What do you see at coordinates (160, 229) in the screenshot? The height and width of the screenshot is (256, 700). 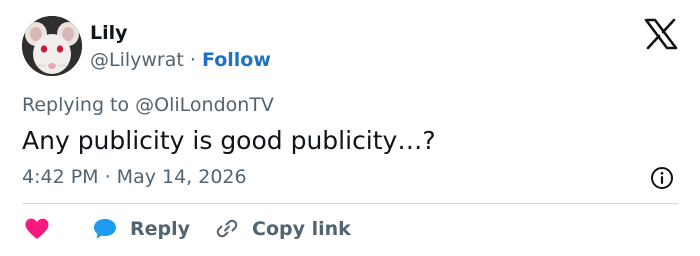 I see `reply-label: Reply` at bounding box center [160, 229].